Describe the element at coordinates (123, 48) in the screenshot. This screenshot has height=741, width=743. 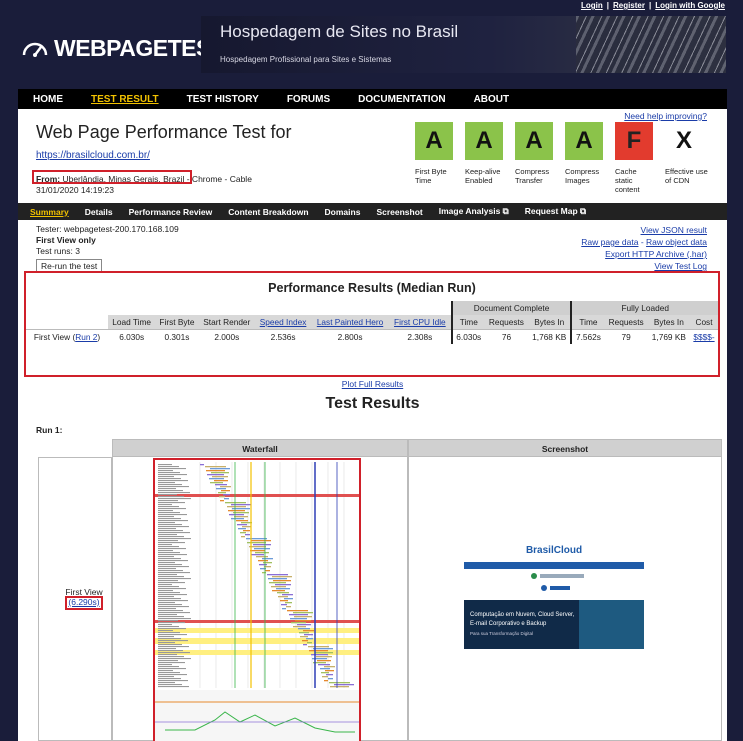
I see `webpagetest-logo: WEBPAGETEST` at that location.